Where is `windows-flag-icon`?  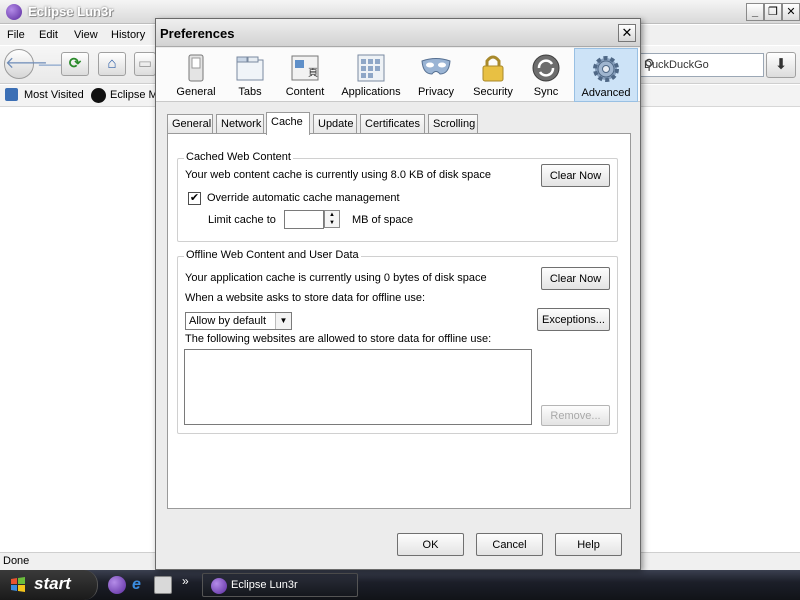
windows-flag-icon is located at coordinates (18, 584).